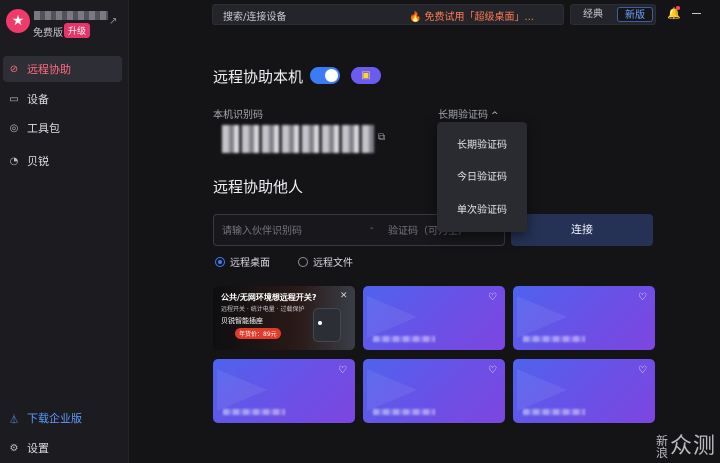 This screenshot has height=463, width=720. What do you see at coordinates (482, 146) in the screenshot?
I see `dropdown-option-long-term: 长期验证码` at bounding box center [482, 146].